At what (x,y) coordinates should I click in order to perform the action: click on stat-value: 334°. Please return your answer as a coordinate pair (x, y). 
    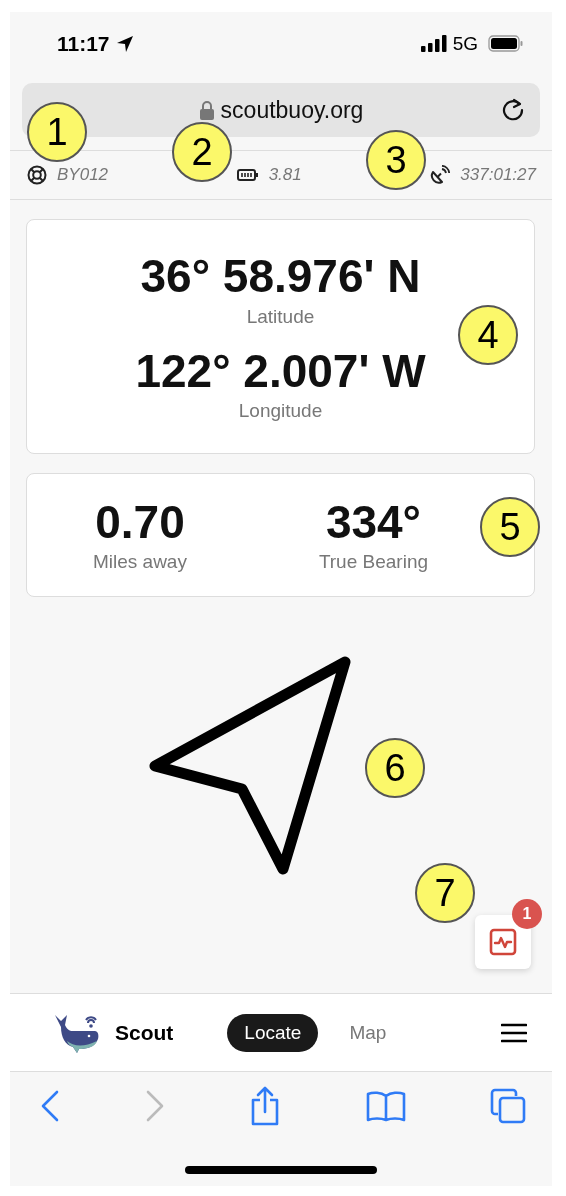
    Looking at the image, I should click on (373, 522).